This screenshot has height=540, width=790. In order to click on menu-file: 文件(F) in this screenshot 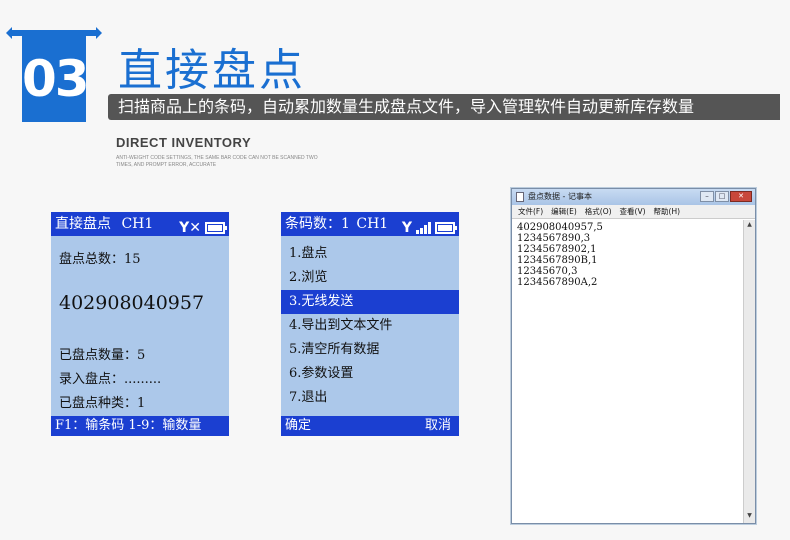, I will do `click(530, 211)`.